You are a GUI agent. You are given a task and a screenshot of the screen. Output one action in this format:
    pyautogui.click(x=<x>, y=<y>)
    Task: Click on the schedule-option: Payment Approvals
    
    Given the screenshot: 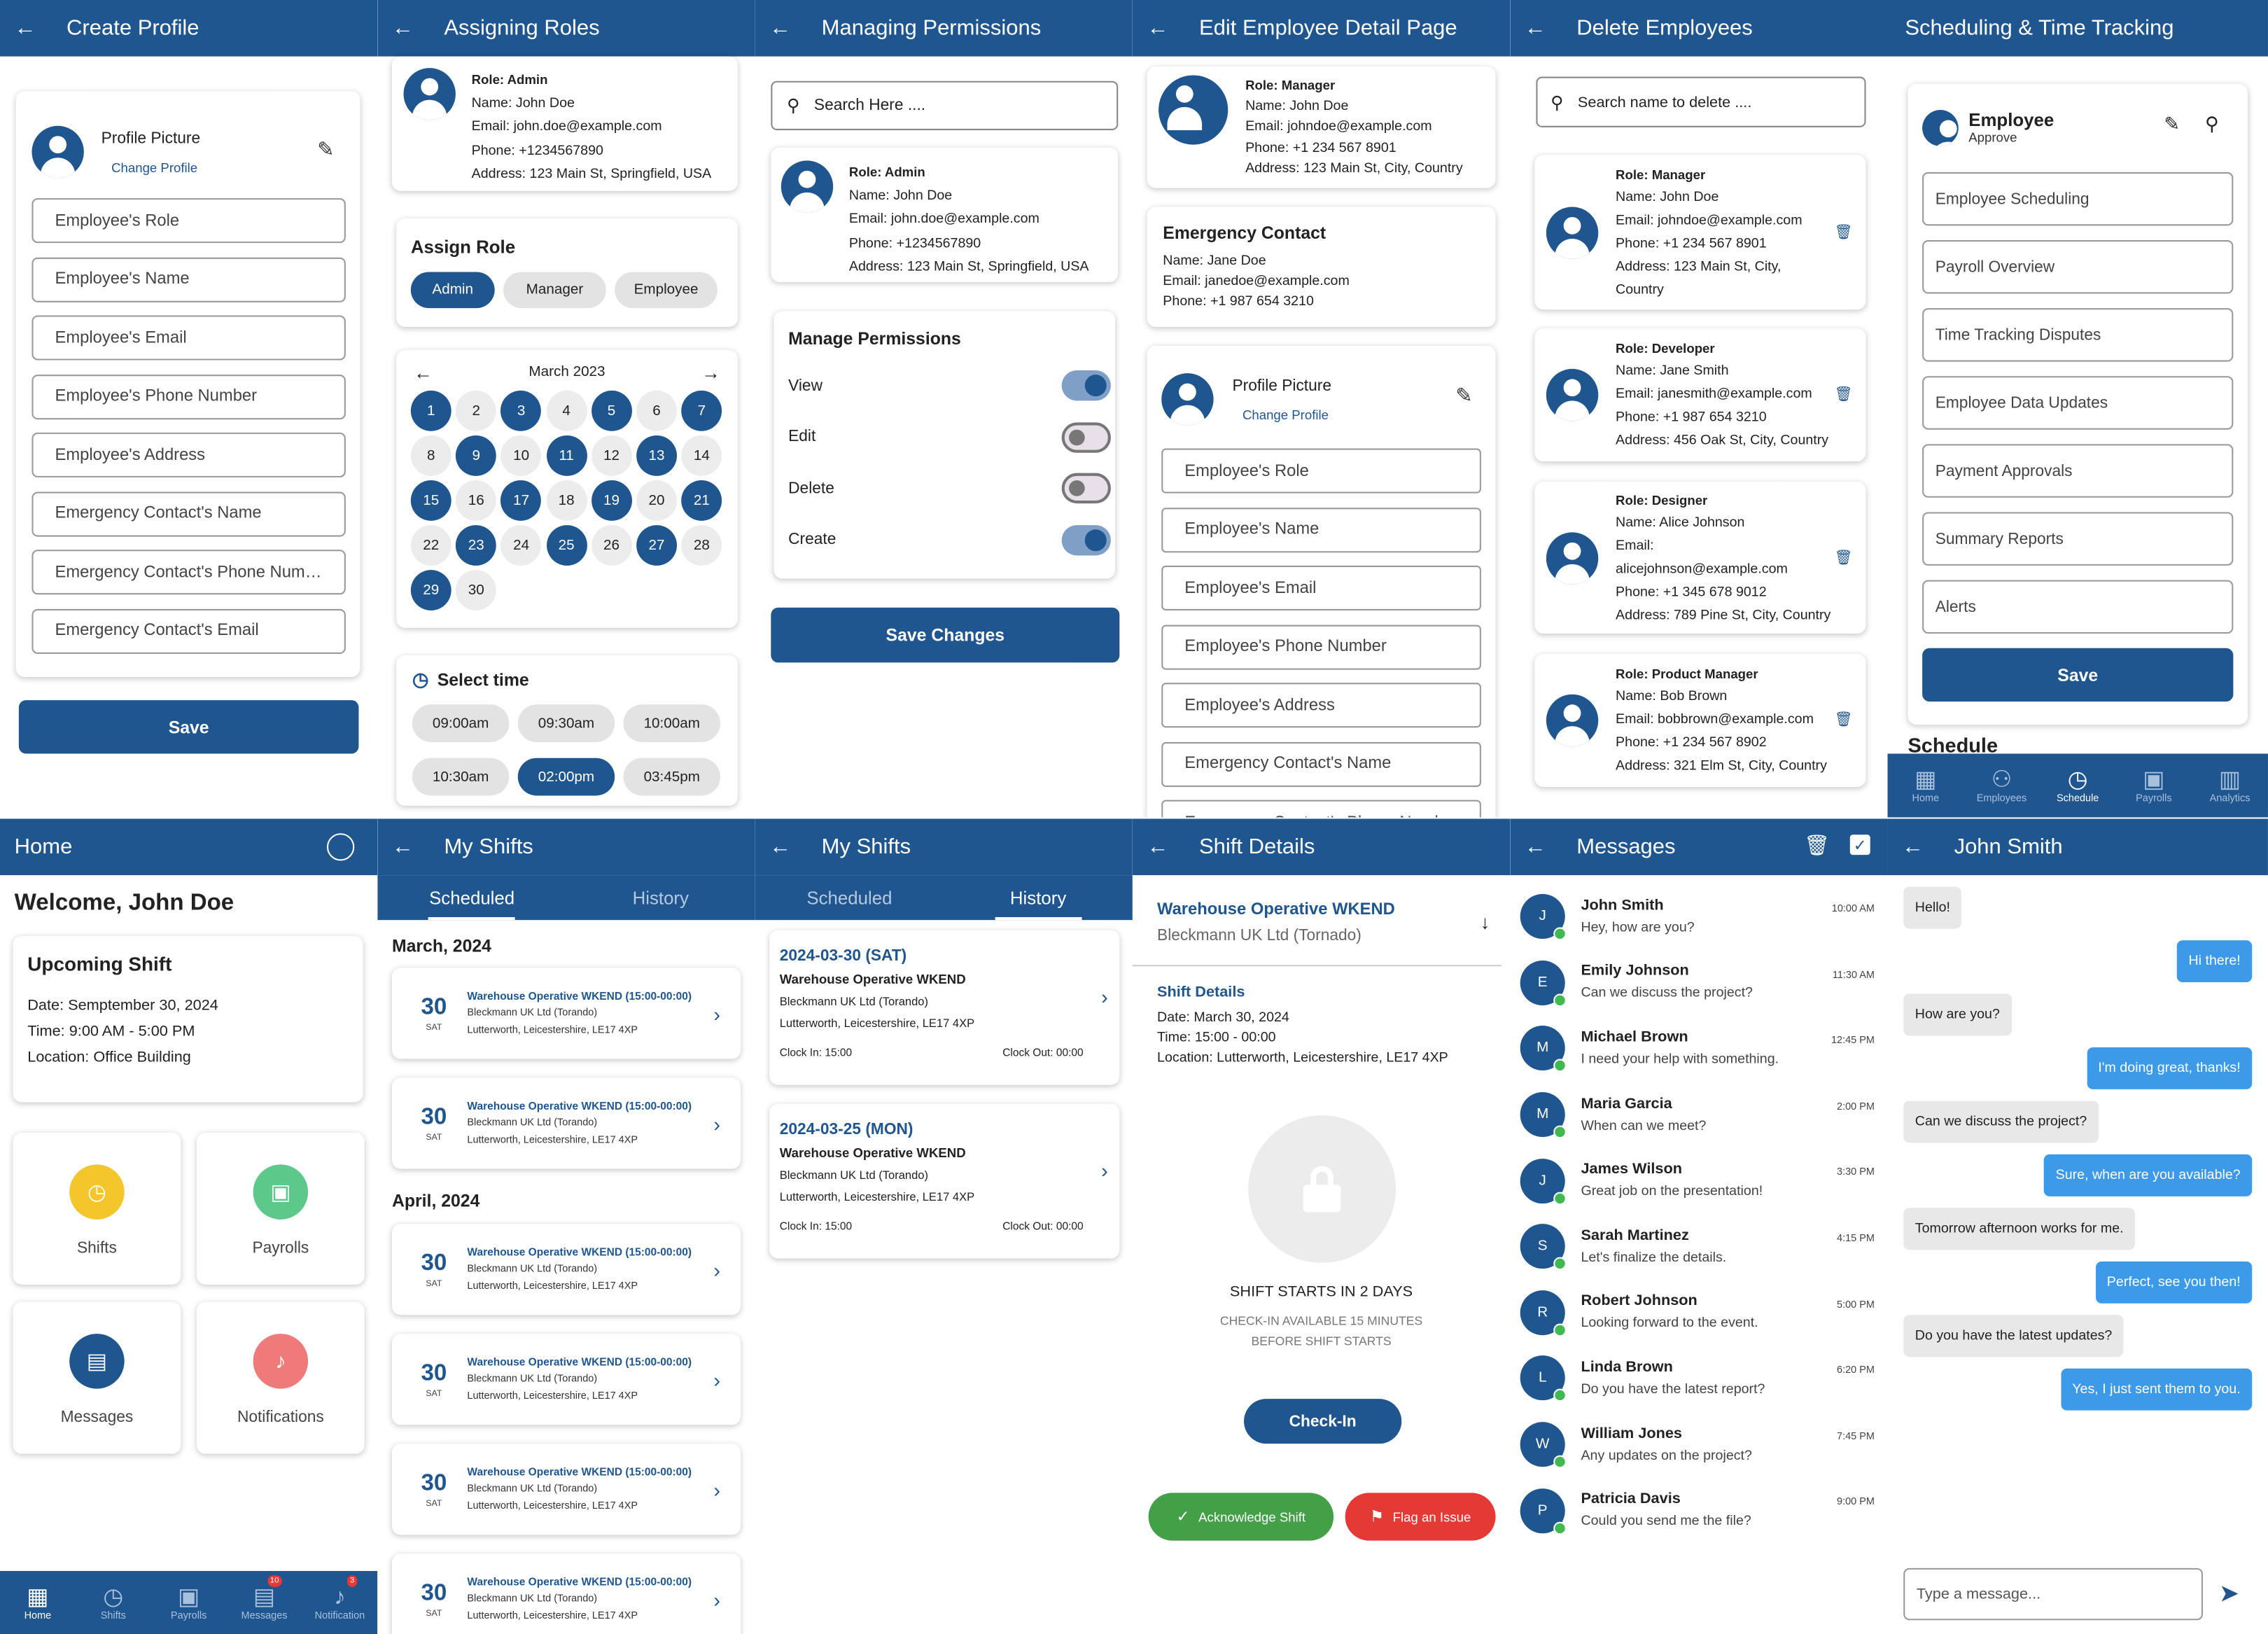 What is the action you would take?
    pyautogui.click(x=2078, y=471)
    